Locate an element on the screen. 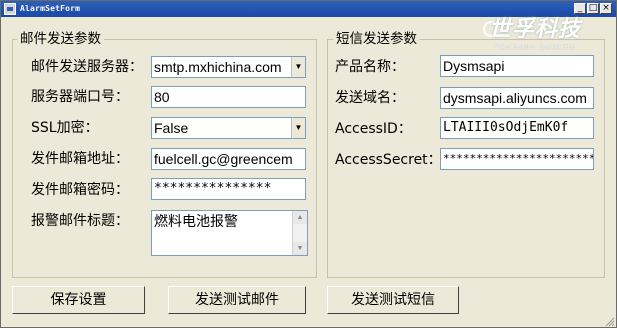 Image resolution: width=617 pixels, height=328 pixels. scroll-up-icon: ▲ is located at coordinates (300, 217).